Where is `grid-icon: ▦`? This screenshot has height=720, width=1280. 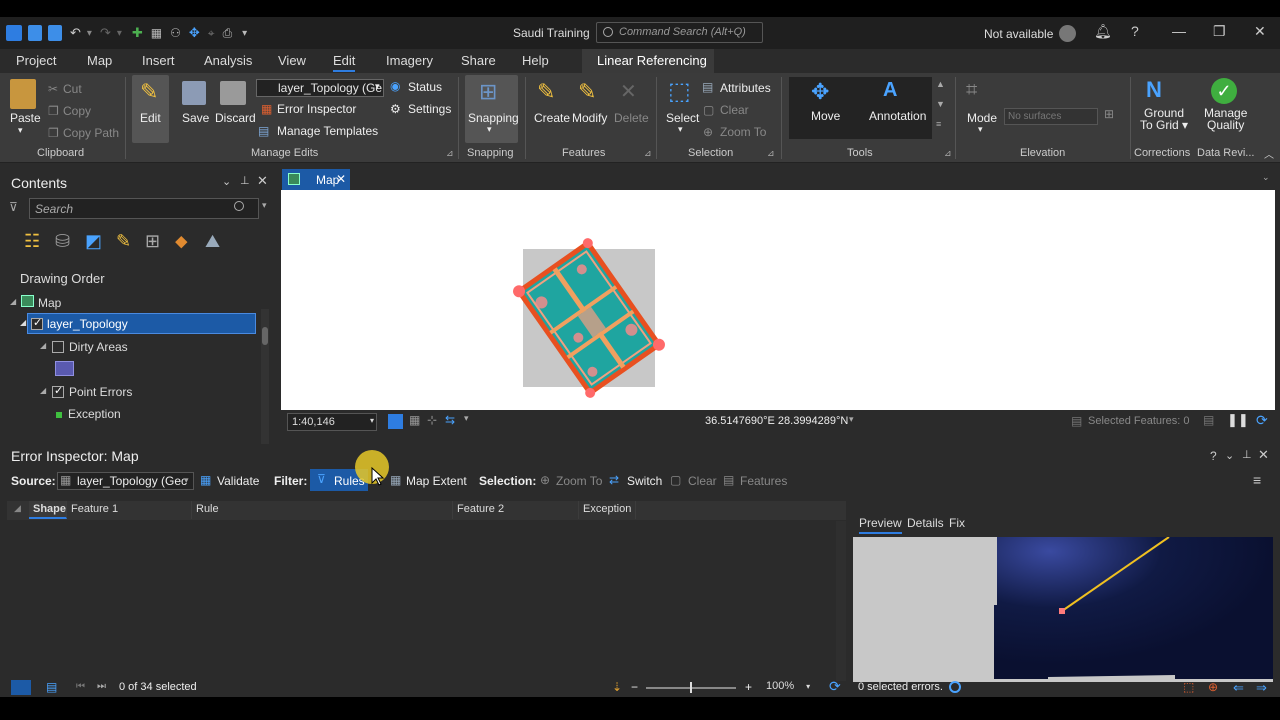
grid-icon: ▦ is located at coordinates (414, 420).